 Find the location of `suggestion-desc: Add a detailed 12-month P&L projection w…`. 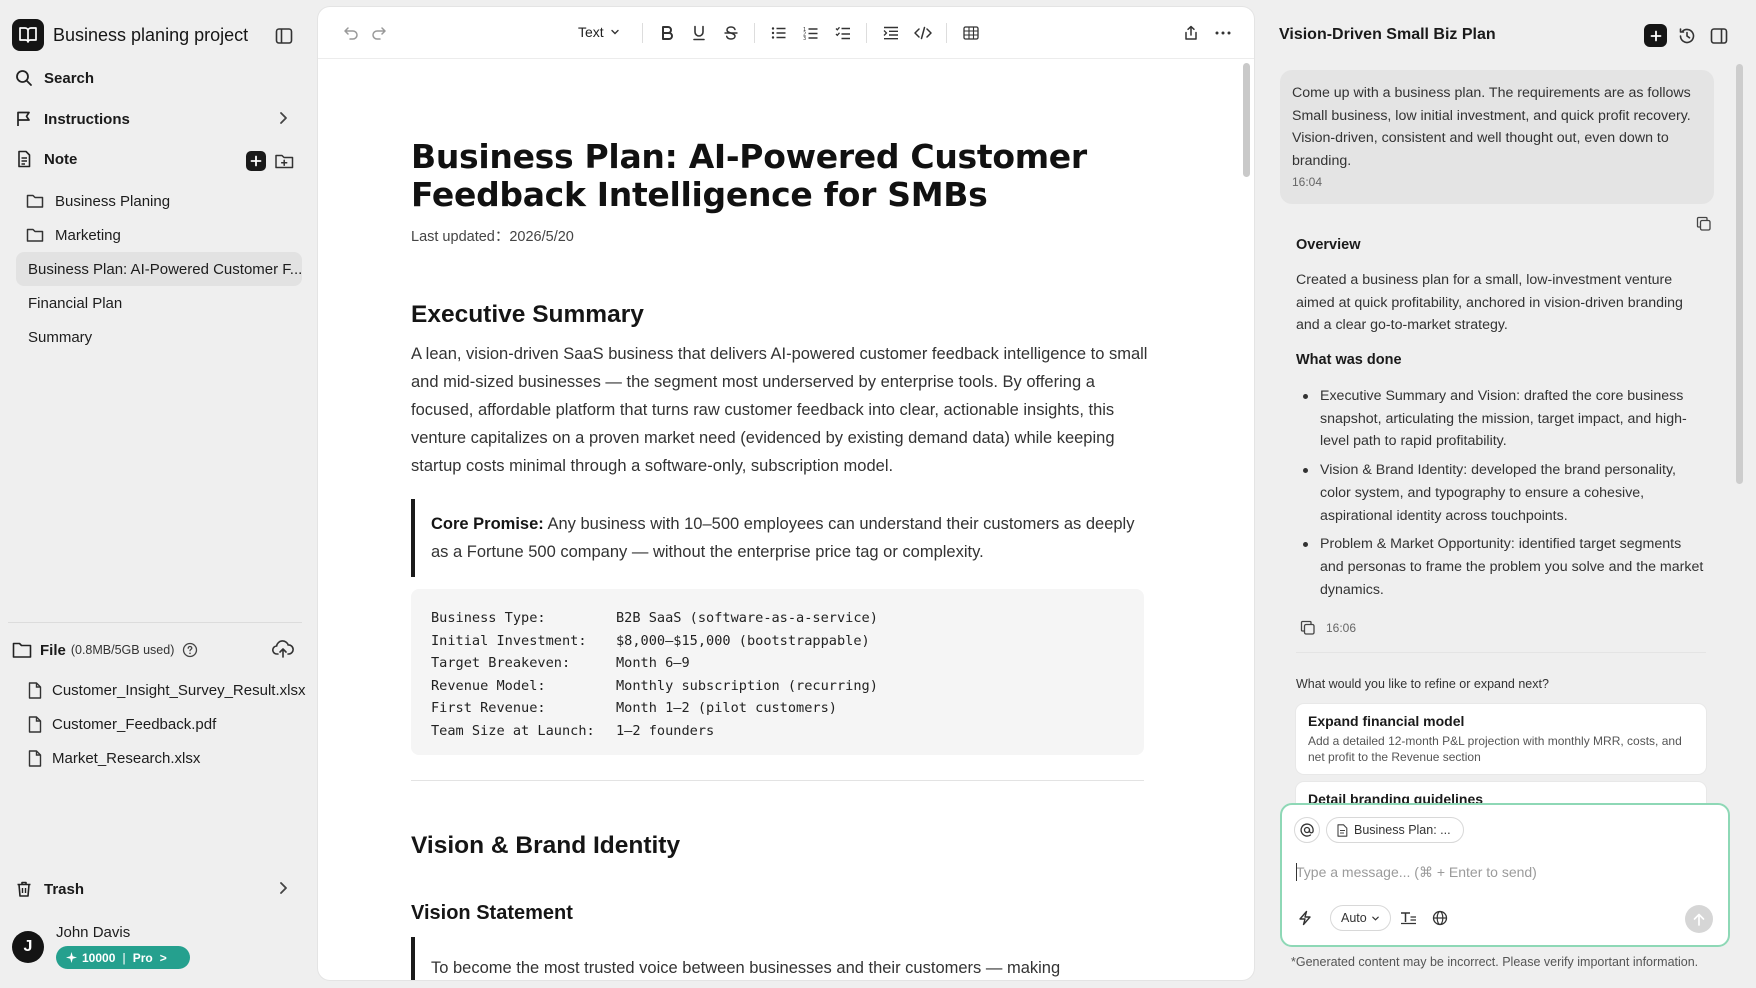

suggestion-desc: Add a detailed 12-month P&L projection w… is located at coordinates (1495, 749).